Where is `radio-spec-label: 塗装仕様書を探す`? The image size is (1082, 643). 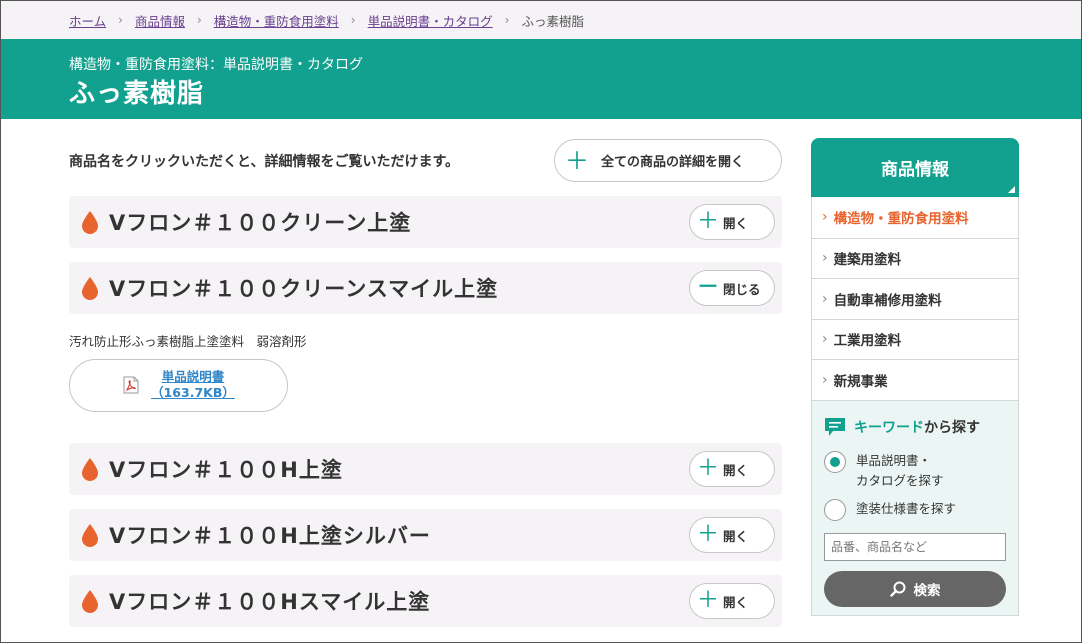 radio-spec-label: 塗装仕様書を探す is located at coordinates (906, 508).